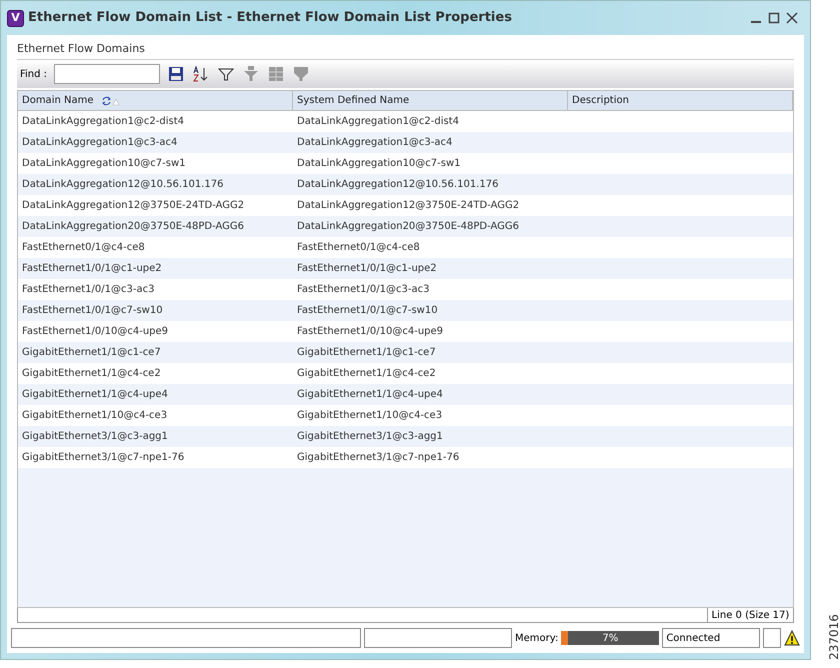 This screenshot has width=840, height=668. What do you see at coordinates (610, 639) in the screenshot?
I see `memory-reading: 7%` at bounding box center [610, 639].